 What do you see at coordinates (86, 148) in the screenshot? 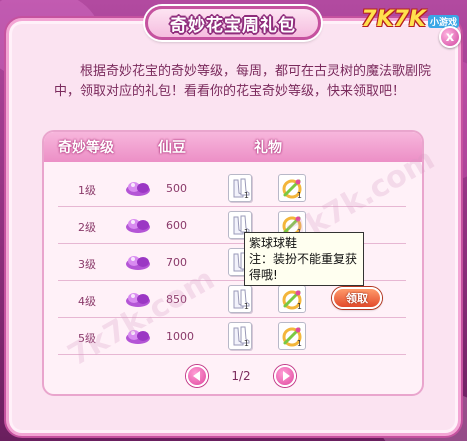
I see `header-level: 奇妙等级` at bounding box center [86, 148].